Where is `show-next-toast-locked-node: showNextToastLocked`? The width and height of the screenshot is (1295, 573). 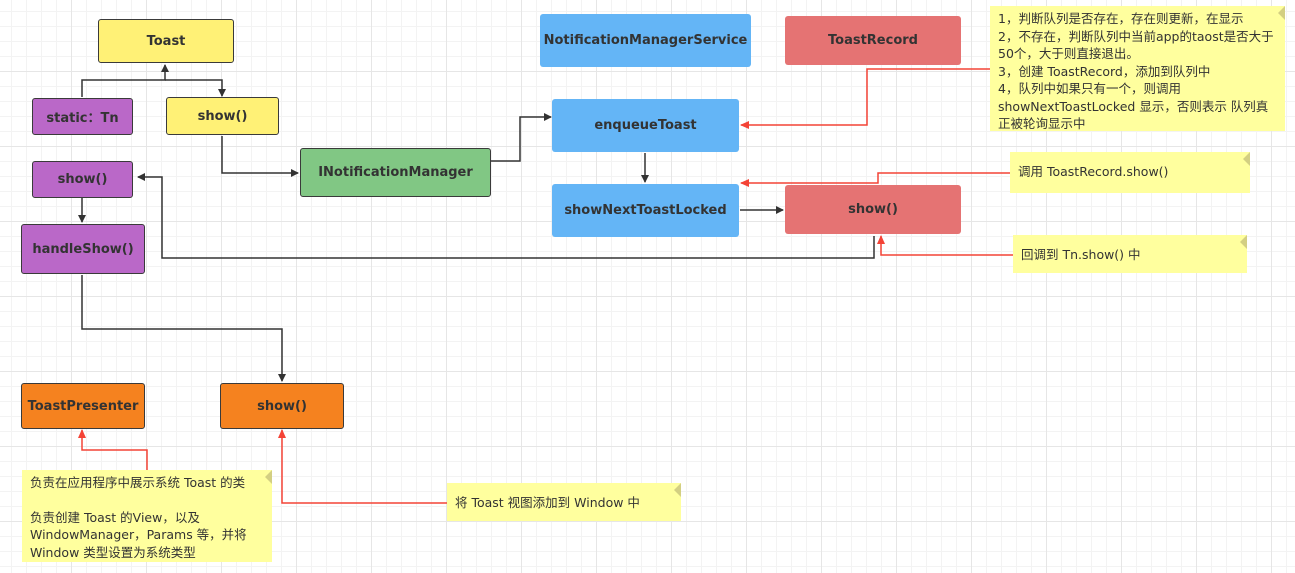
show-next-toast-locked-node: showNextToastLocked is located at coordinates (645, 210).